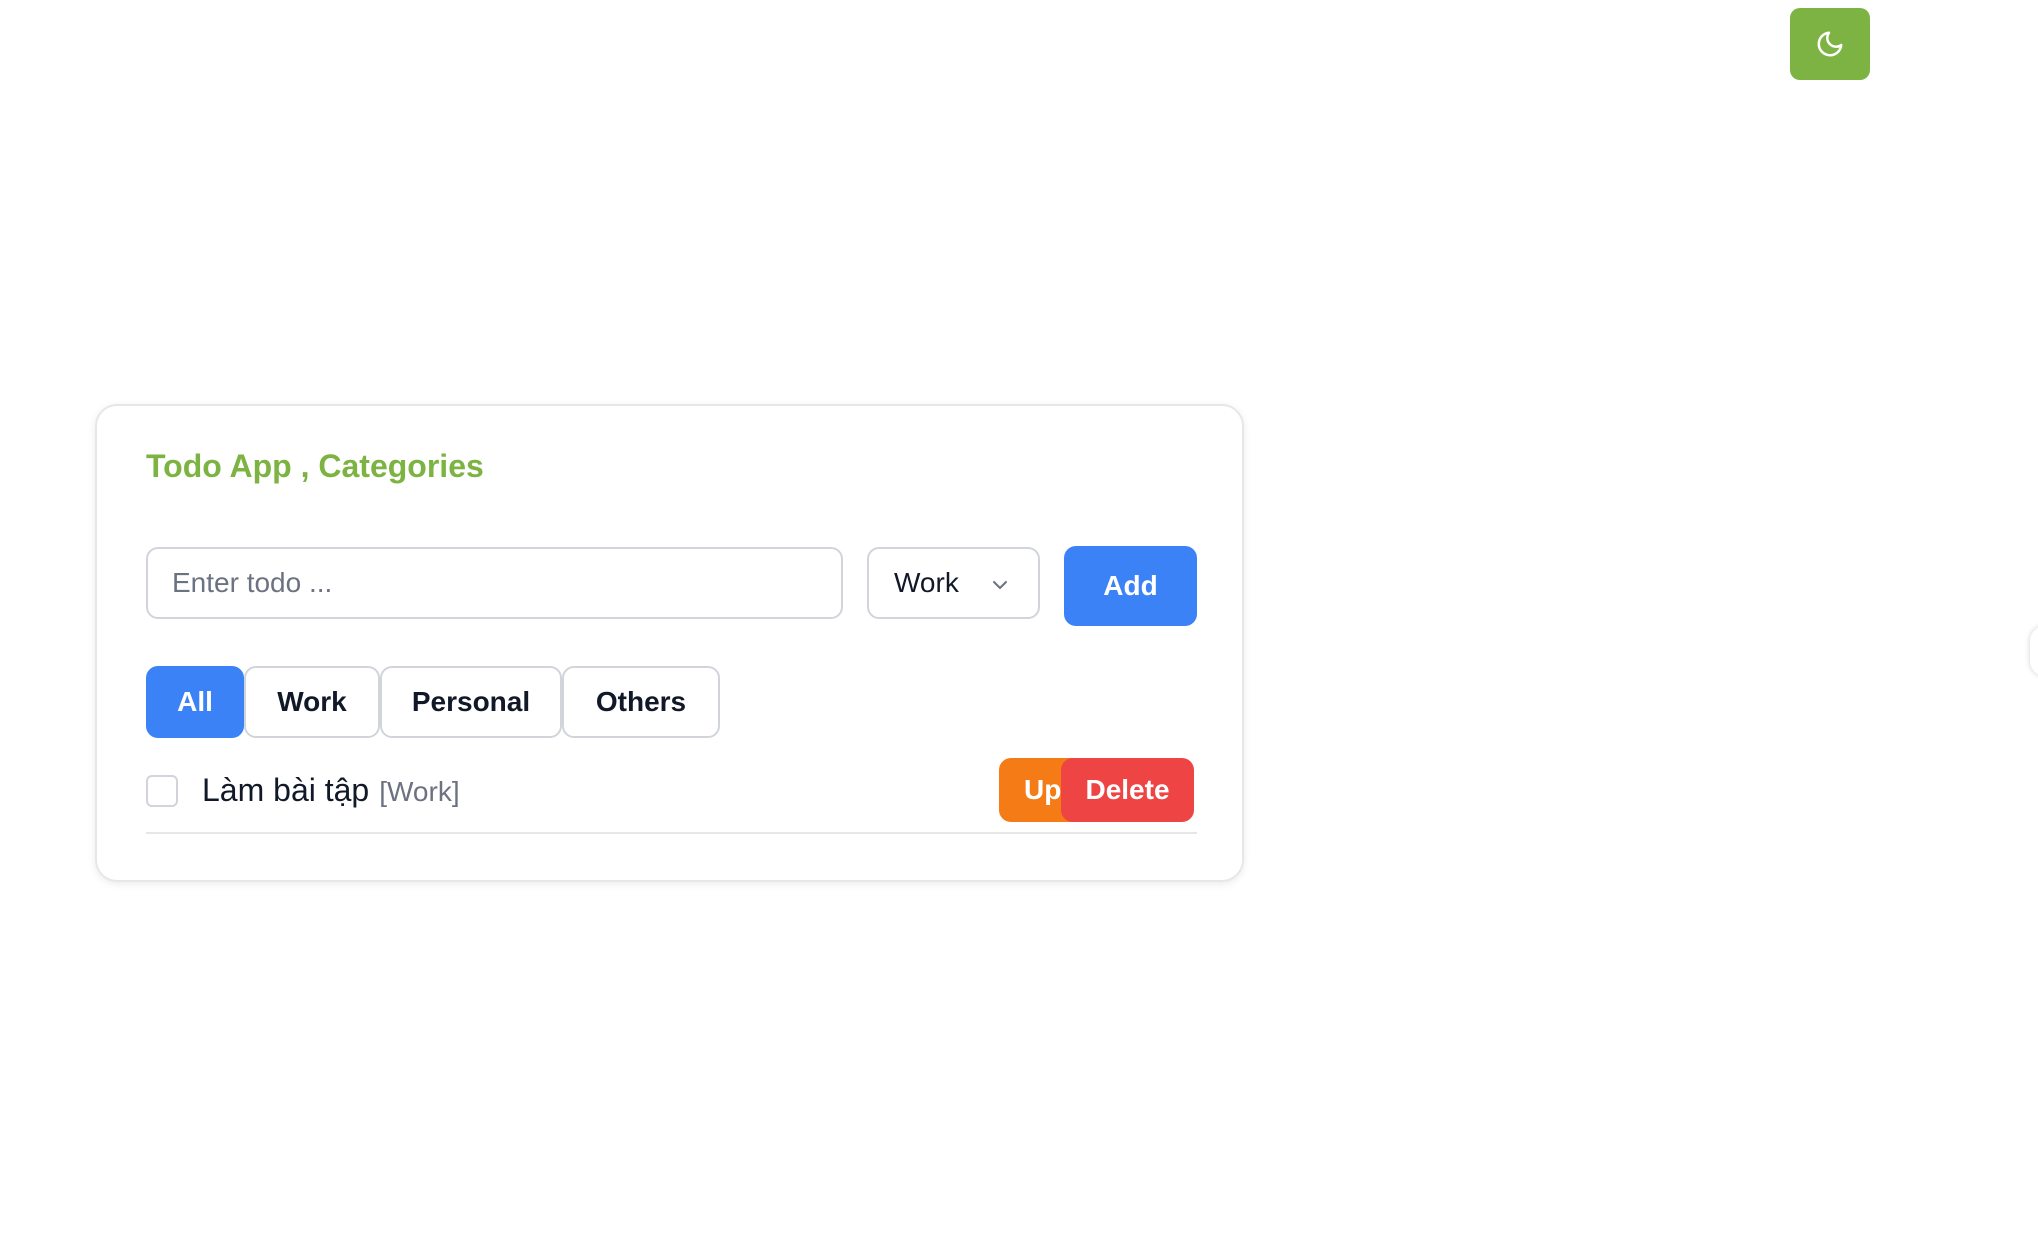 The height and width of the screenshot is (1238, 2038). I want to click on todo-checkbox, so click(162, 791).